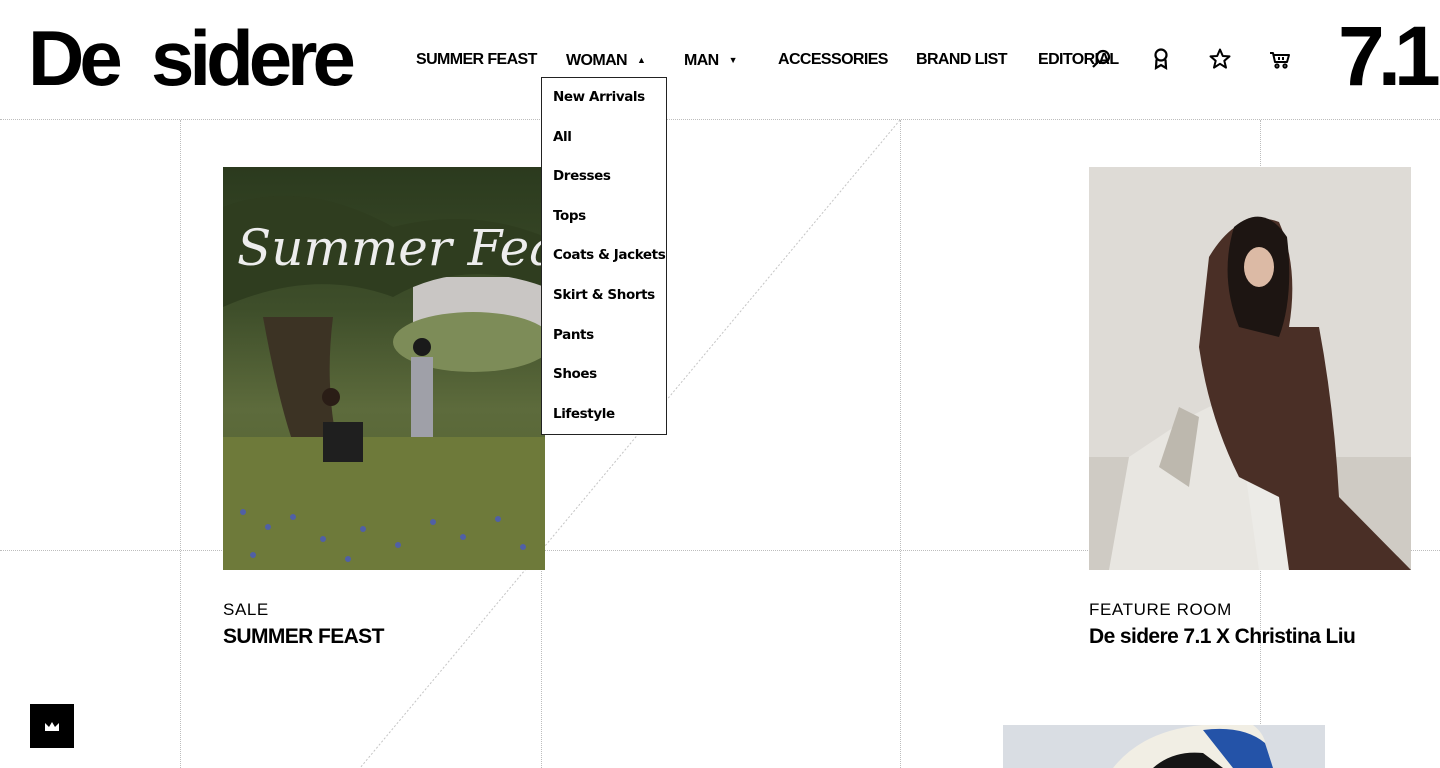  I want to click on card-kicker: FEATURE ROOM, so click(1160, 609).